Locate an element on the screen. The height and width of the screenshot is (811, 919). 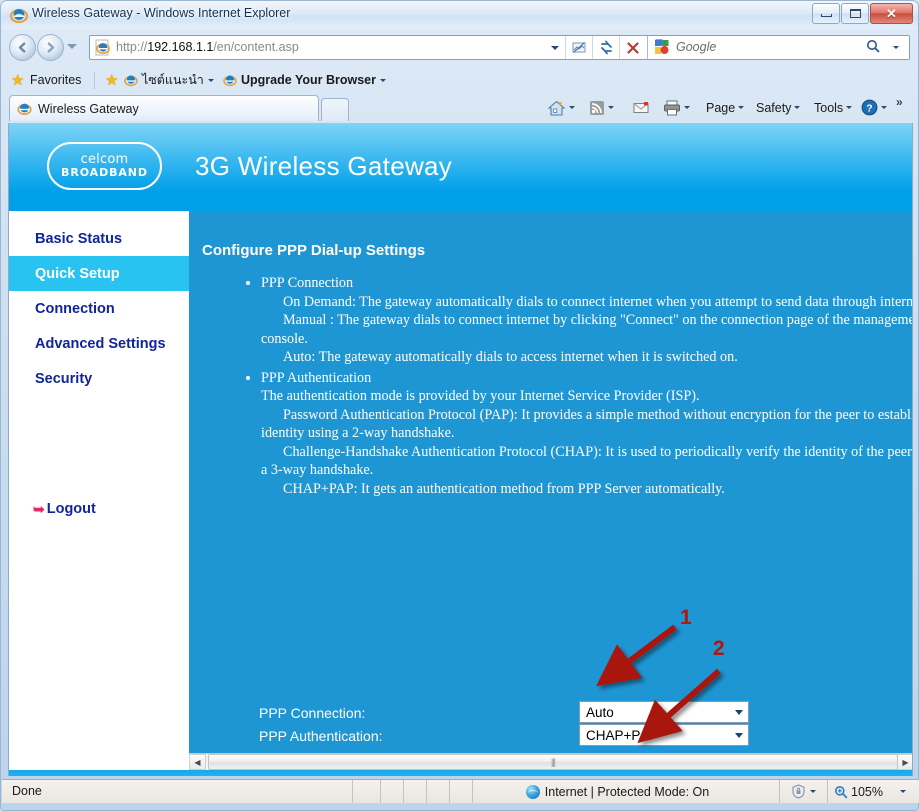
ie-small-icon is located at coordinates (131, 81).